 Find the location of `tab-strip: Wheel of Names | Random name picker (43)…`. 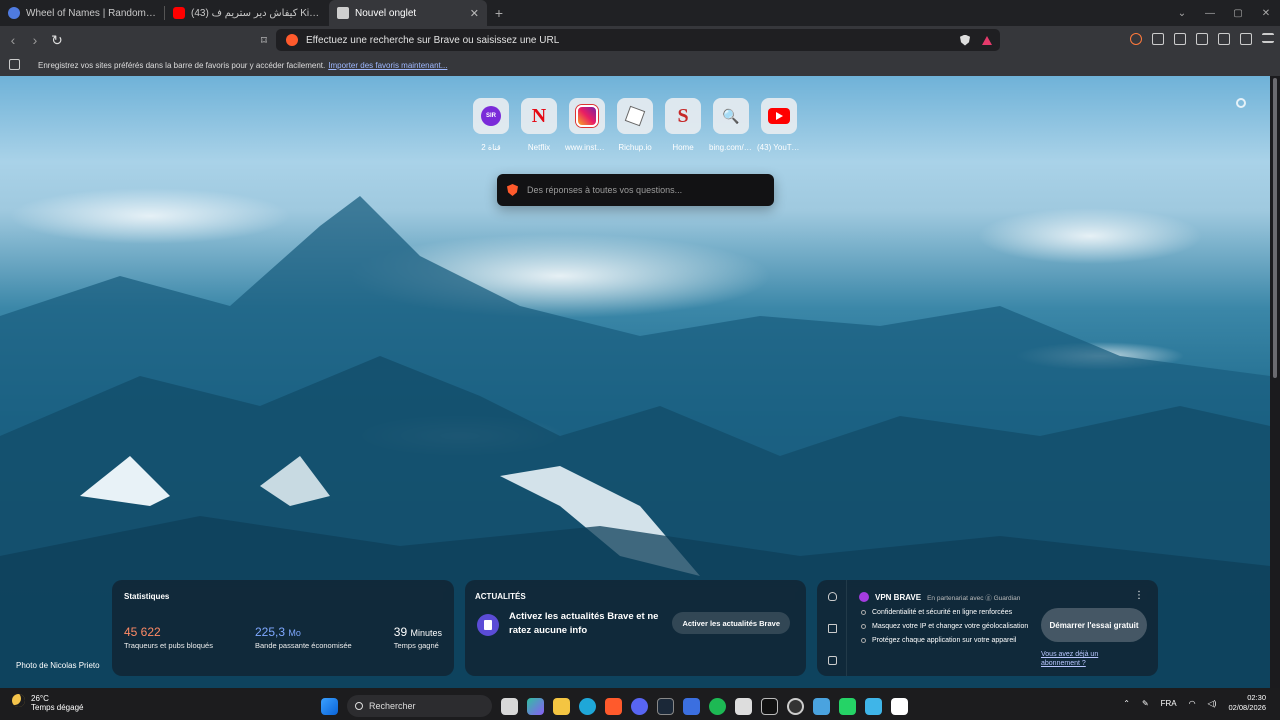

tab-strip: Wheel of Names | Random name picker (43)… is located at coordinates (640, 13).